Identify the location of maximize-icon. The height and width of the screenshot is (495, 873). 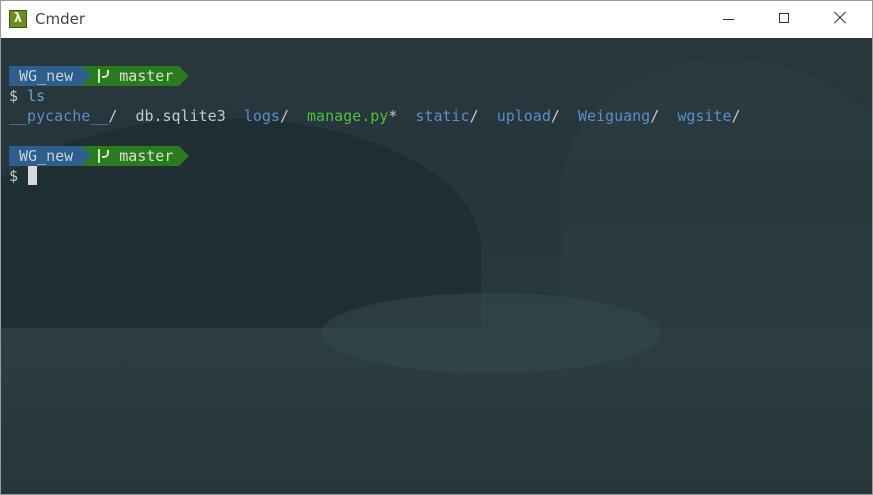
(784, 18).